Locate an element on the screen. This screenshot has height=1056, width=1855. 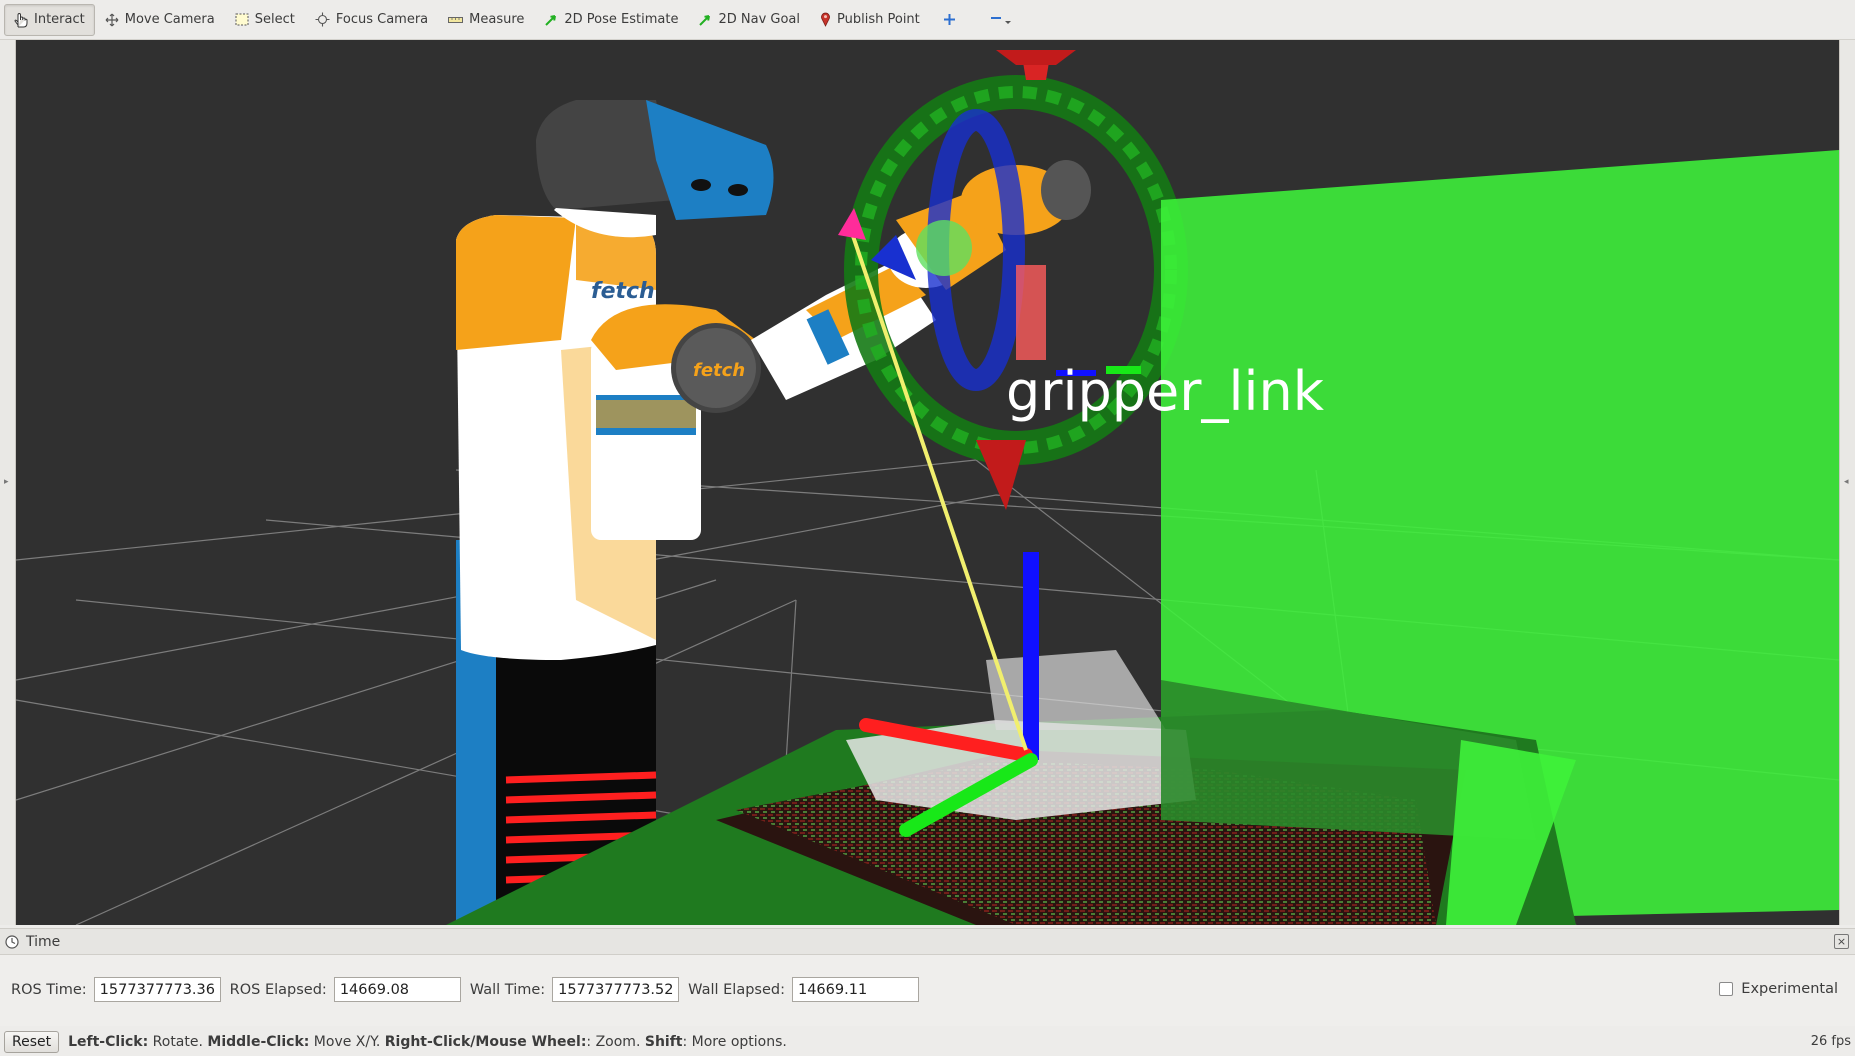
hint-left-click-key: Left-Click: is located at coordinates (108, 1042).